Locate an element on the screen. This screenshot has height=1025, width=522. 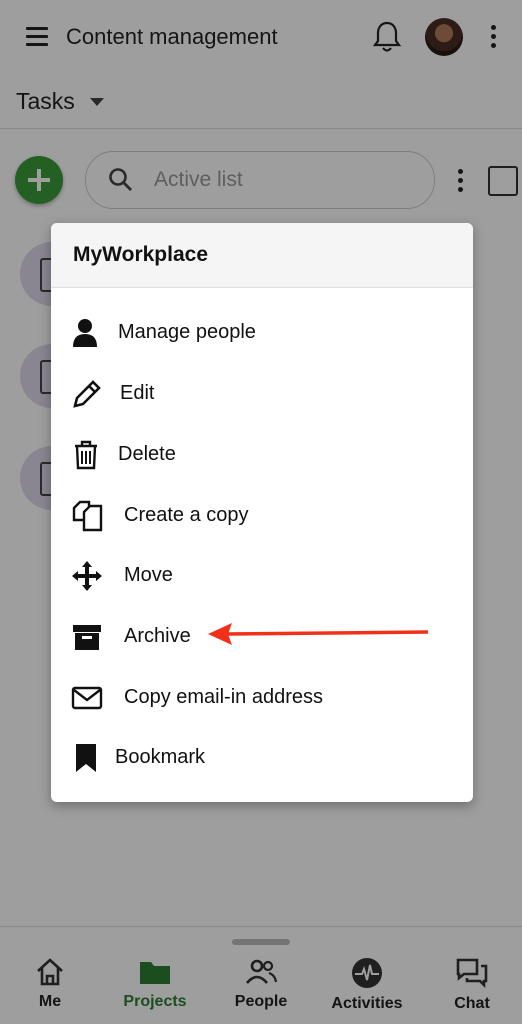
menu-item-label: Manage people is located at coordinates (187, 332).